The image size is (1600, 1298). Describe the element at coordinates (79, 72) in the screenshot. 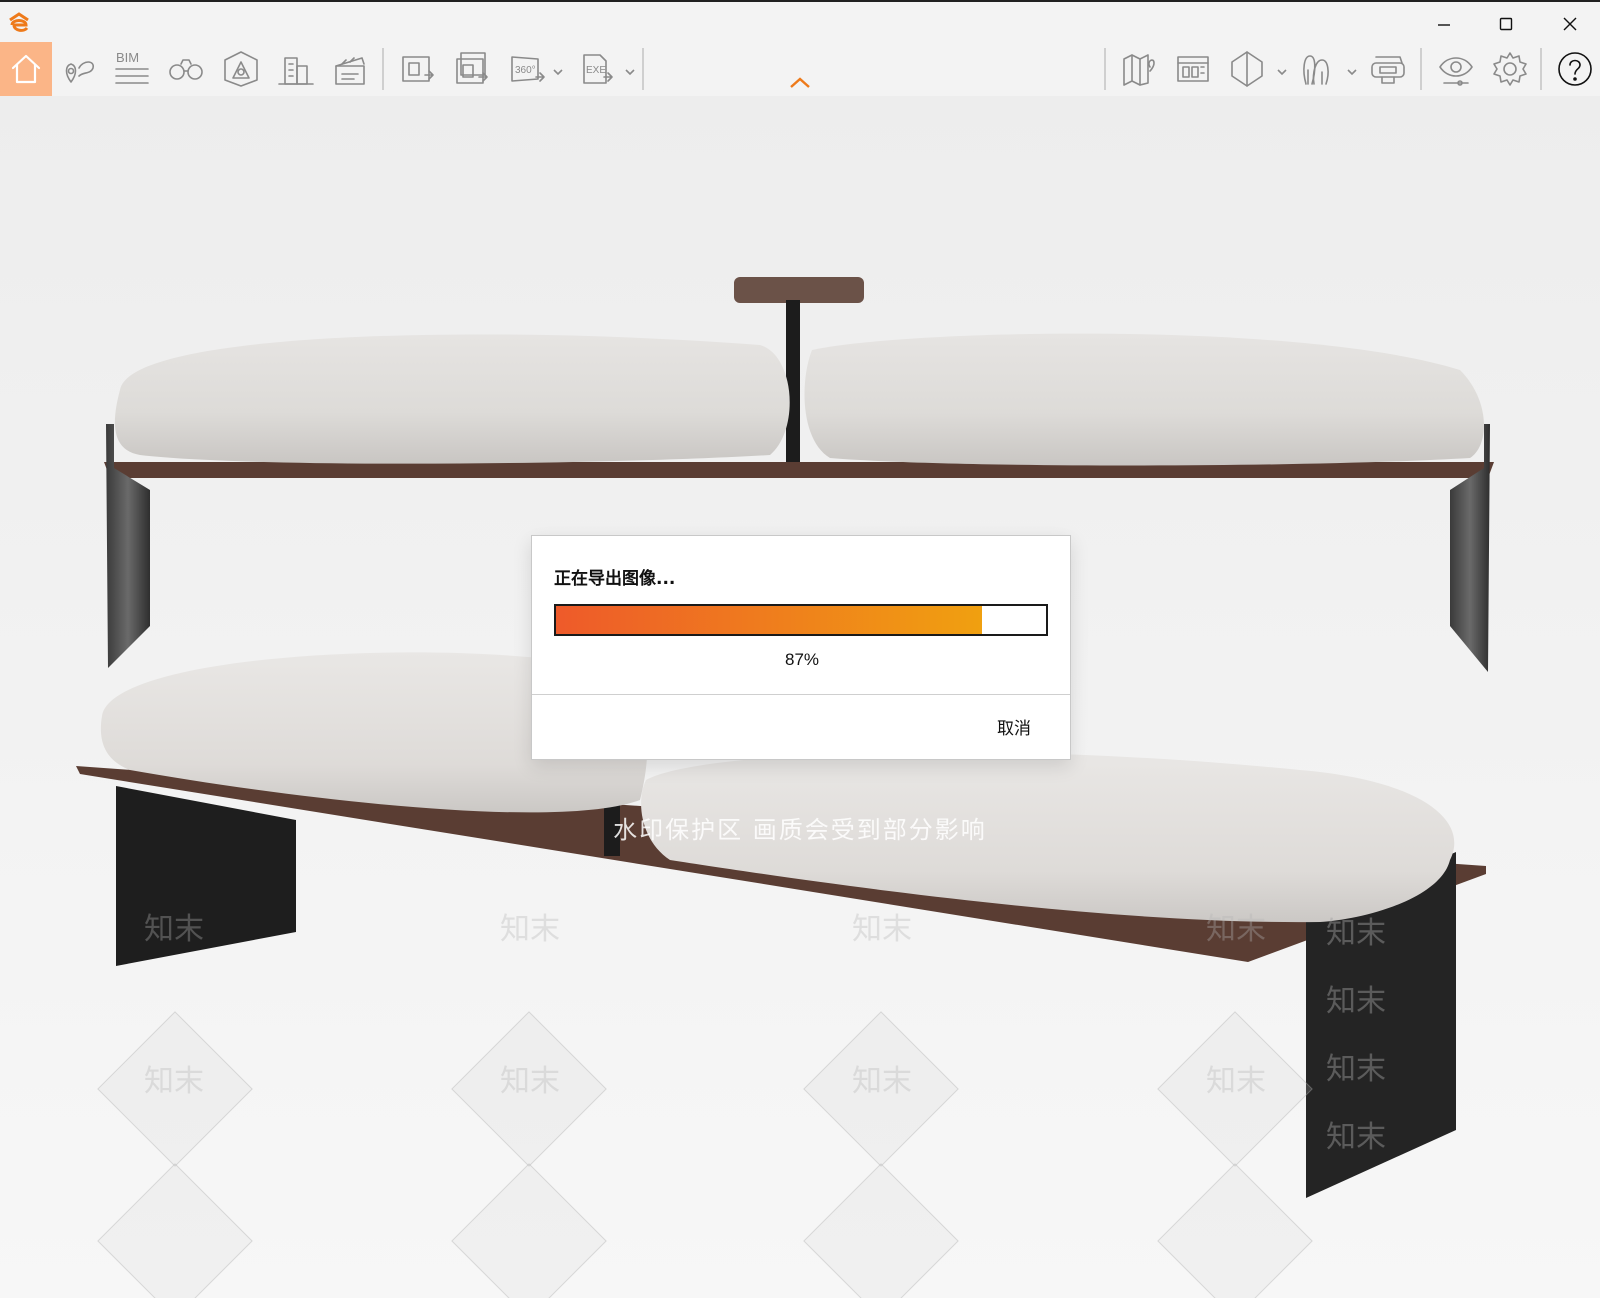

I see `location-pin-icon` at that location.